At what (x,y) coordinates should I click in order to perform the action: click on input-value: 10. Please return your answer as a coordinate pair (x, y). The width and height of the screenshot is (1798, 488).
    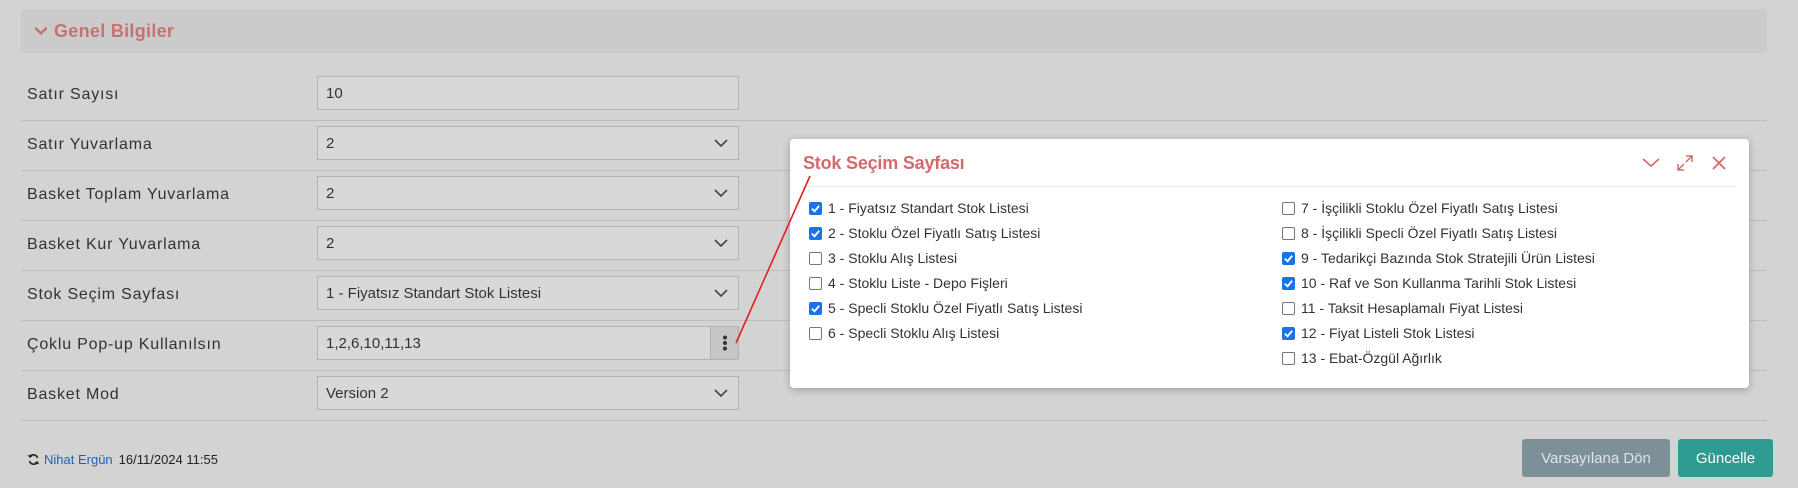
    Looking at the image, I should click on (334, 93).